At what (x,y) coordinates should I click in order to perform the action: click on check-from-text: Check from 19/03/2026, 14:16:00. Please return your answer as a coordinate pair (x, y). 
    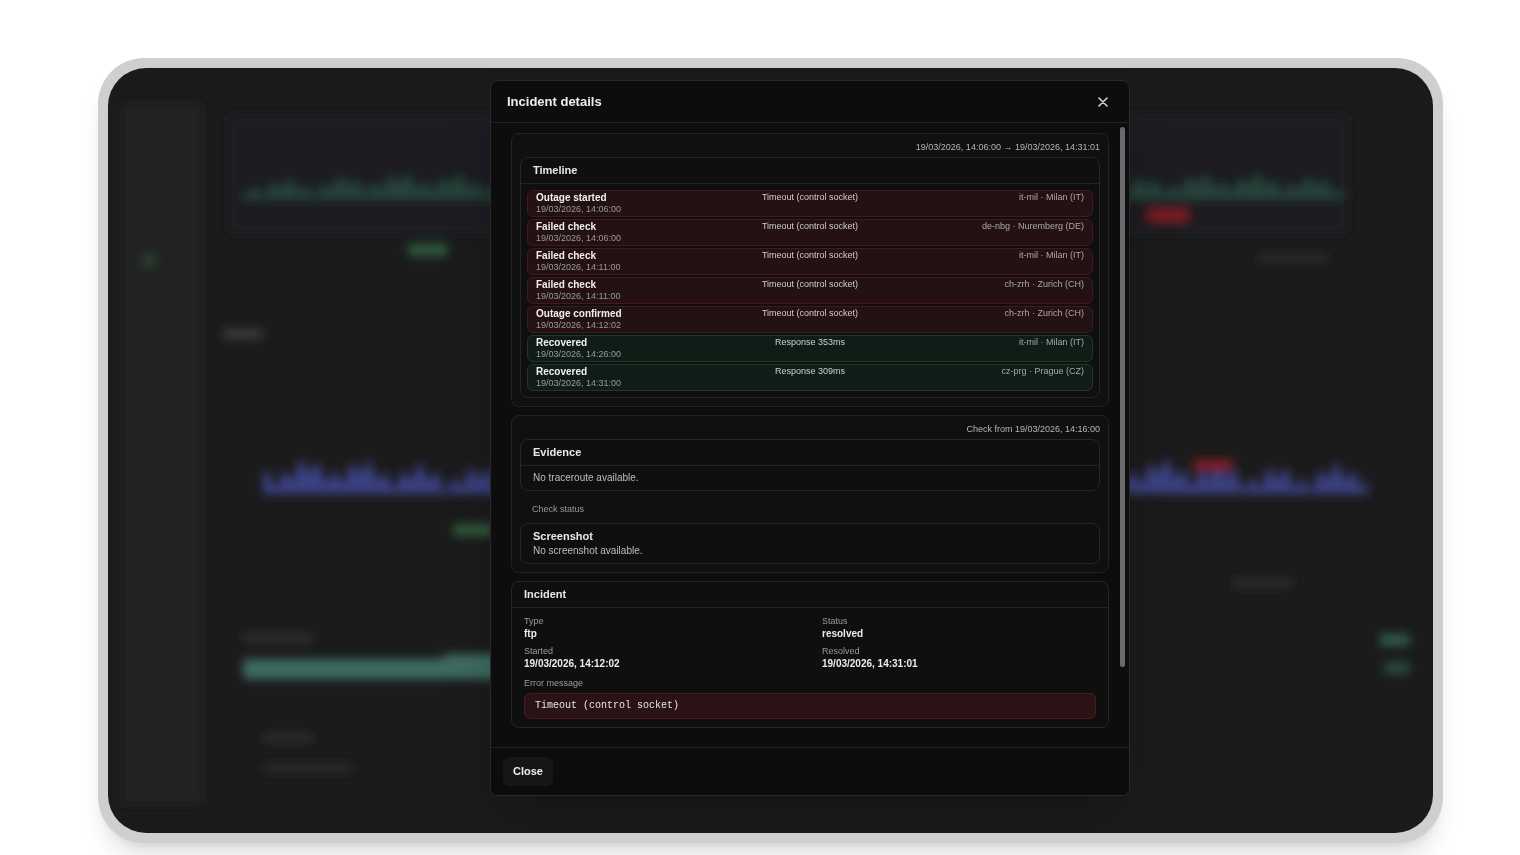
    Looking at the image, I should click on (1033, 429).